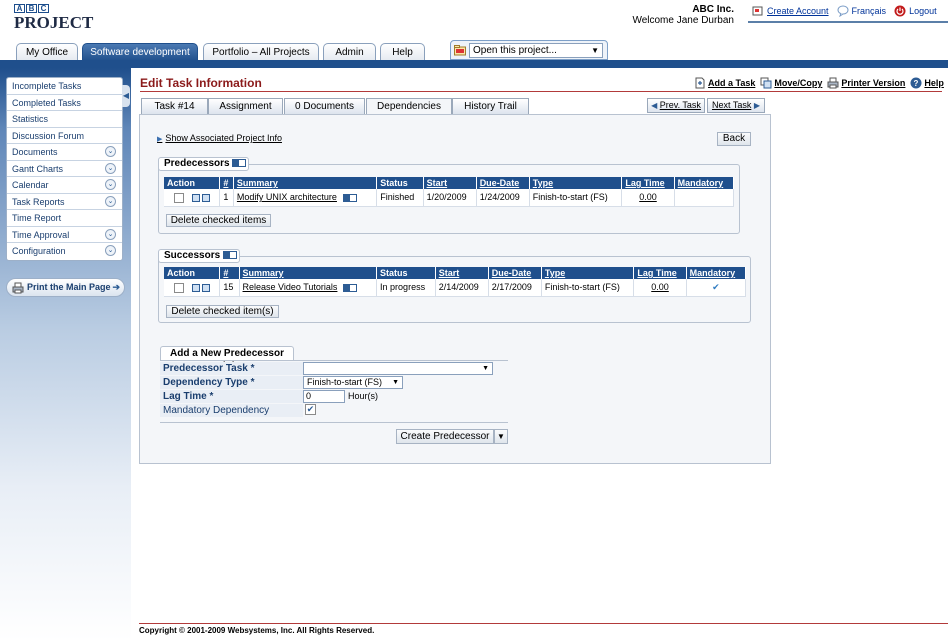  Describe the element at coordinates (64, 235) in the screenshot. I see `sidebar-item-time-approval: Time Approval ⌄` at that location.